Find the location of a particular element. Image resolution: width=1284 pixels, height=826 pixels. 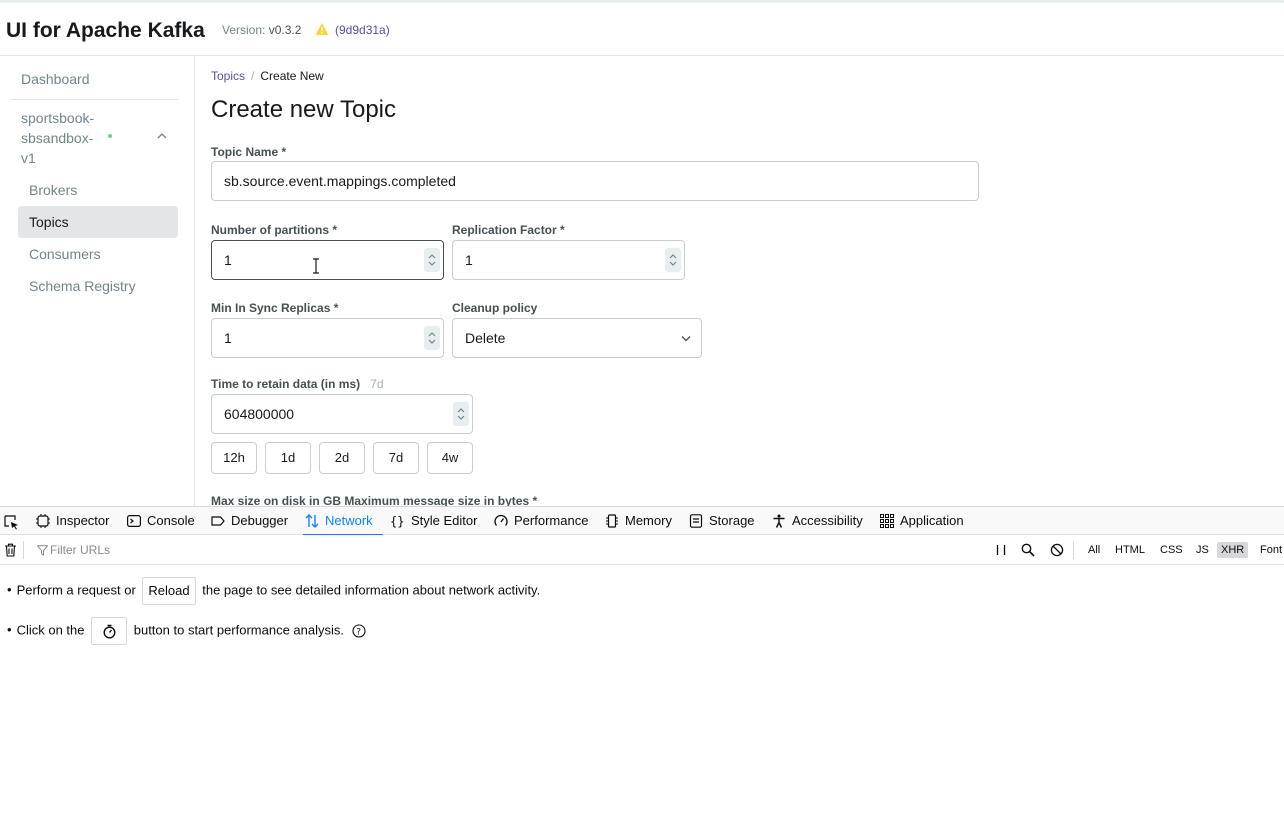

cluster-name-line: sportsbook- is located at coordinates (58, 118).